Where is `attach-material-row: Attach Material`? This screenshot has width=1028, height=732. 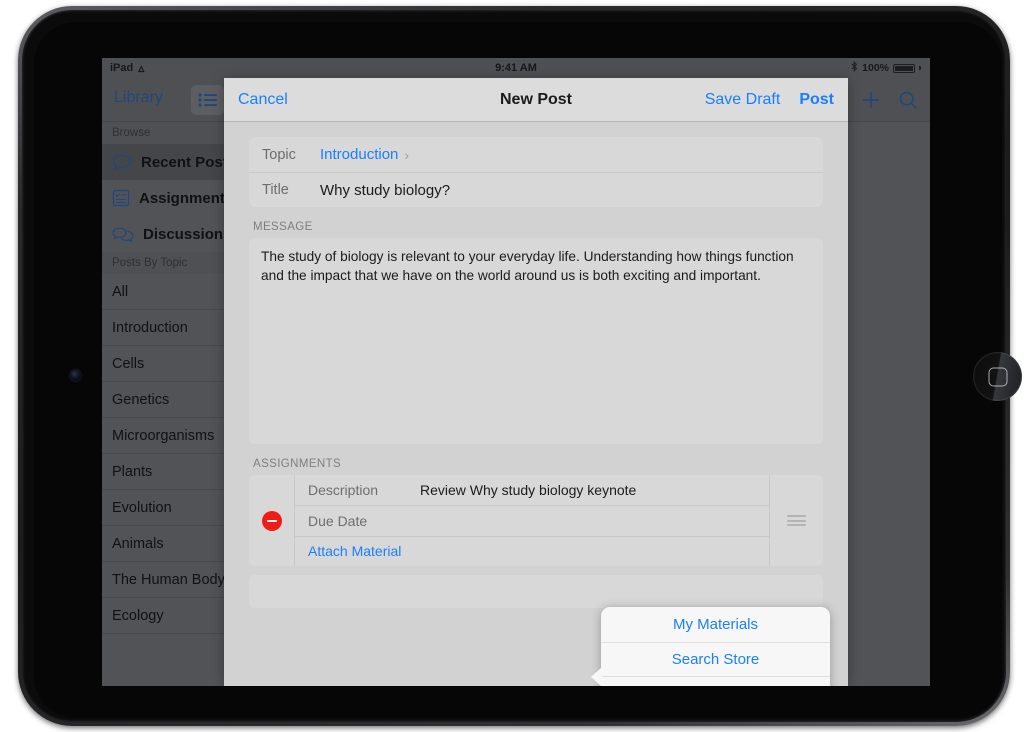 attach-material-row: Attach Material is located at coordinates (532, 550).